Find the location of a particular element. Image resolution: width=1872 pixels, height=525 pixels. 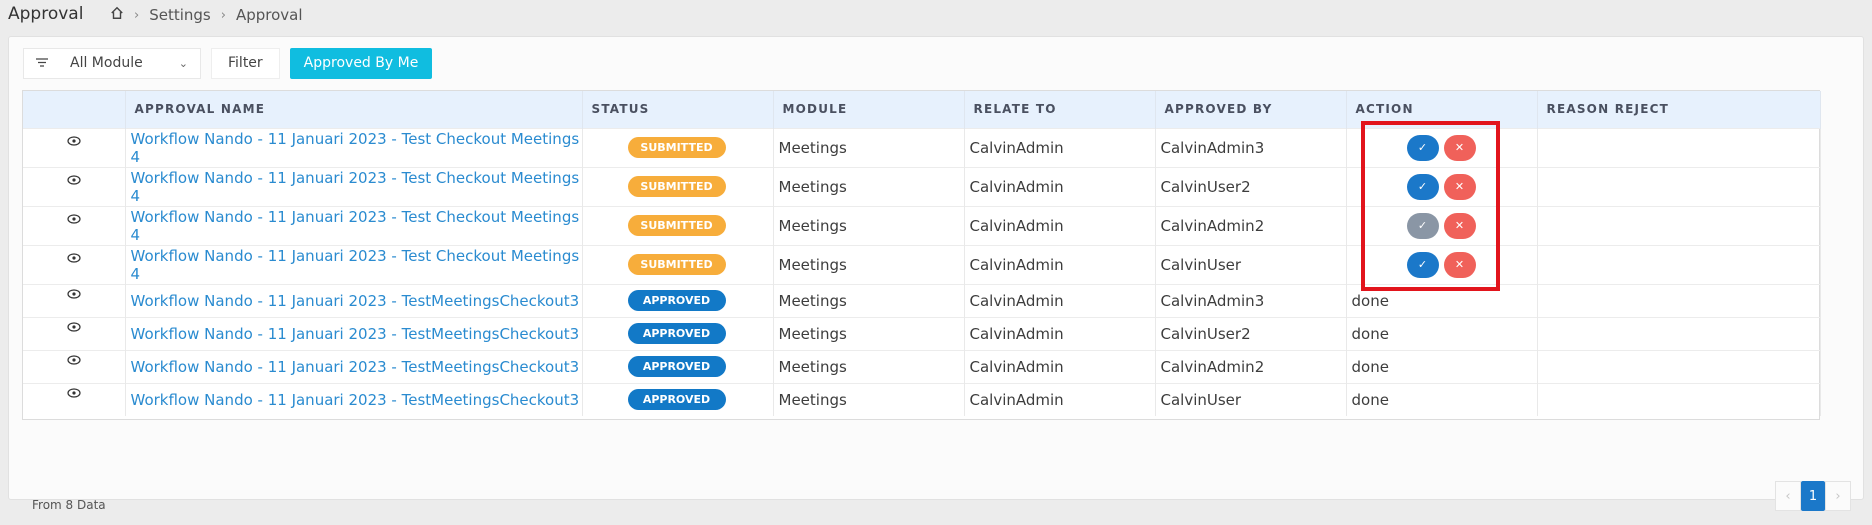

approved-by-cell: CalvinUser is located at coordinates (1251, 264).